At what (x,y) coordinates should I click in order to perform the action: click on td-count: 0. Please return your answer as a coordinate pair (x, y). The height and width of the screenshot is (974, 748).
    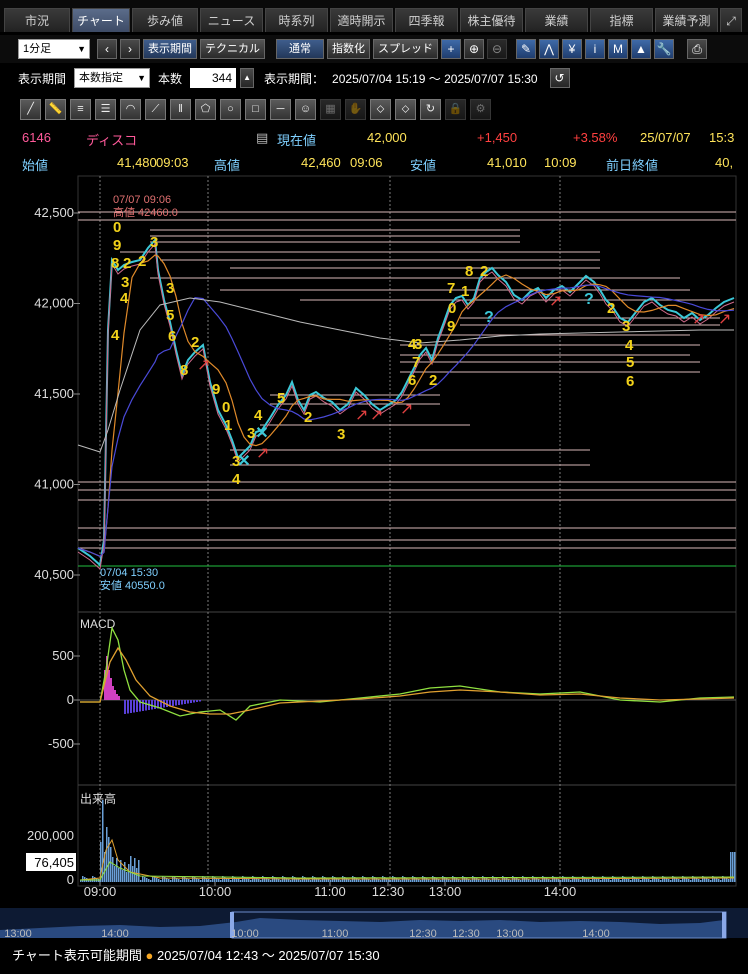
    Looking at the image, I should click on (452, 308).